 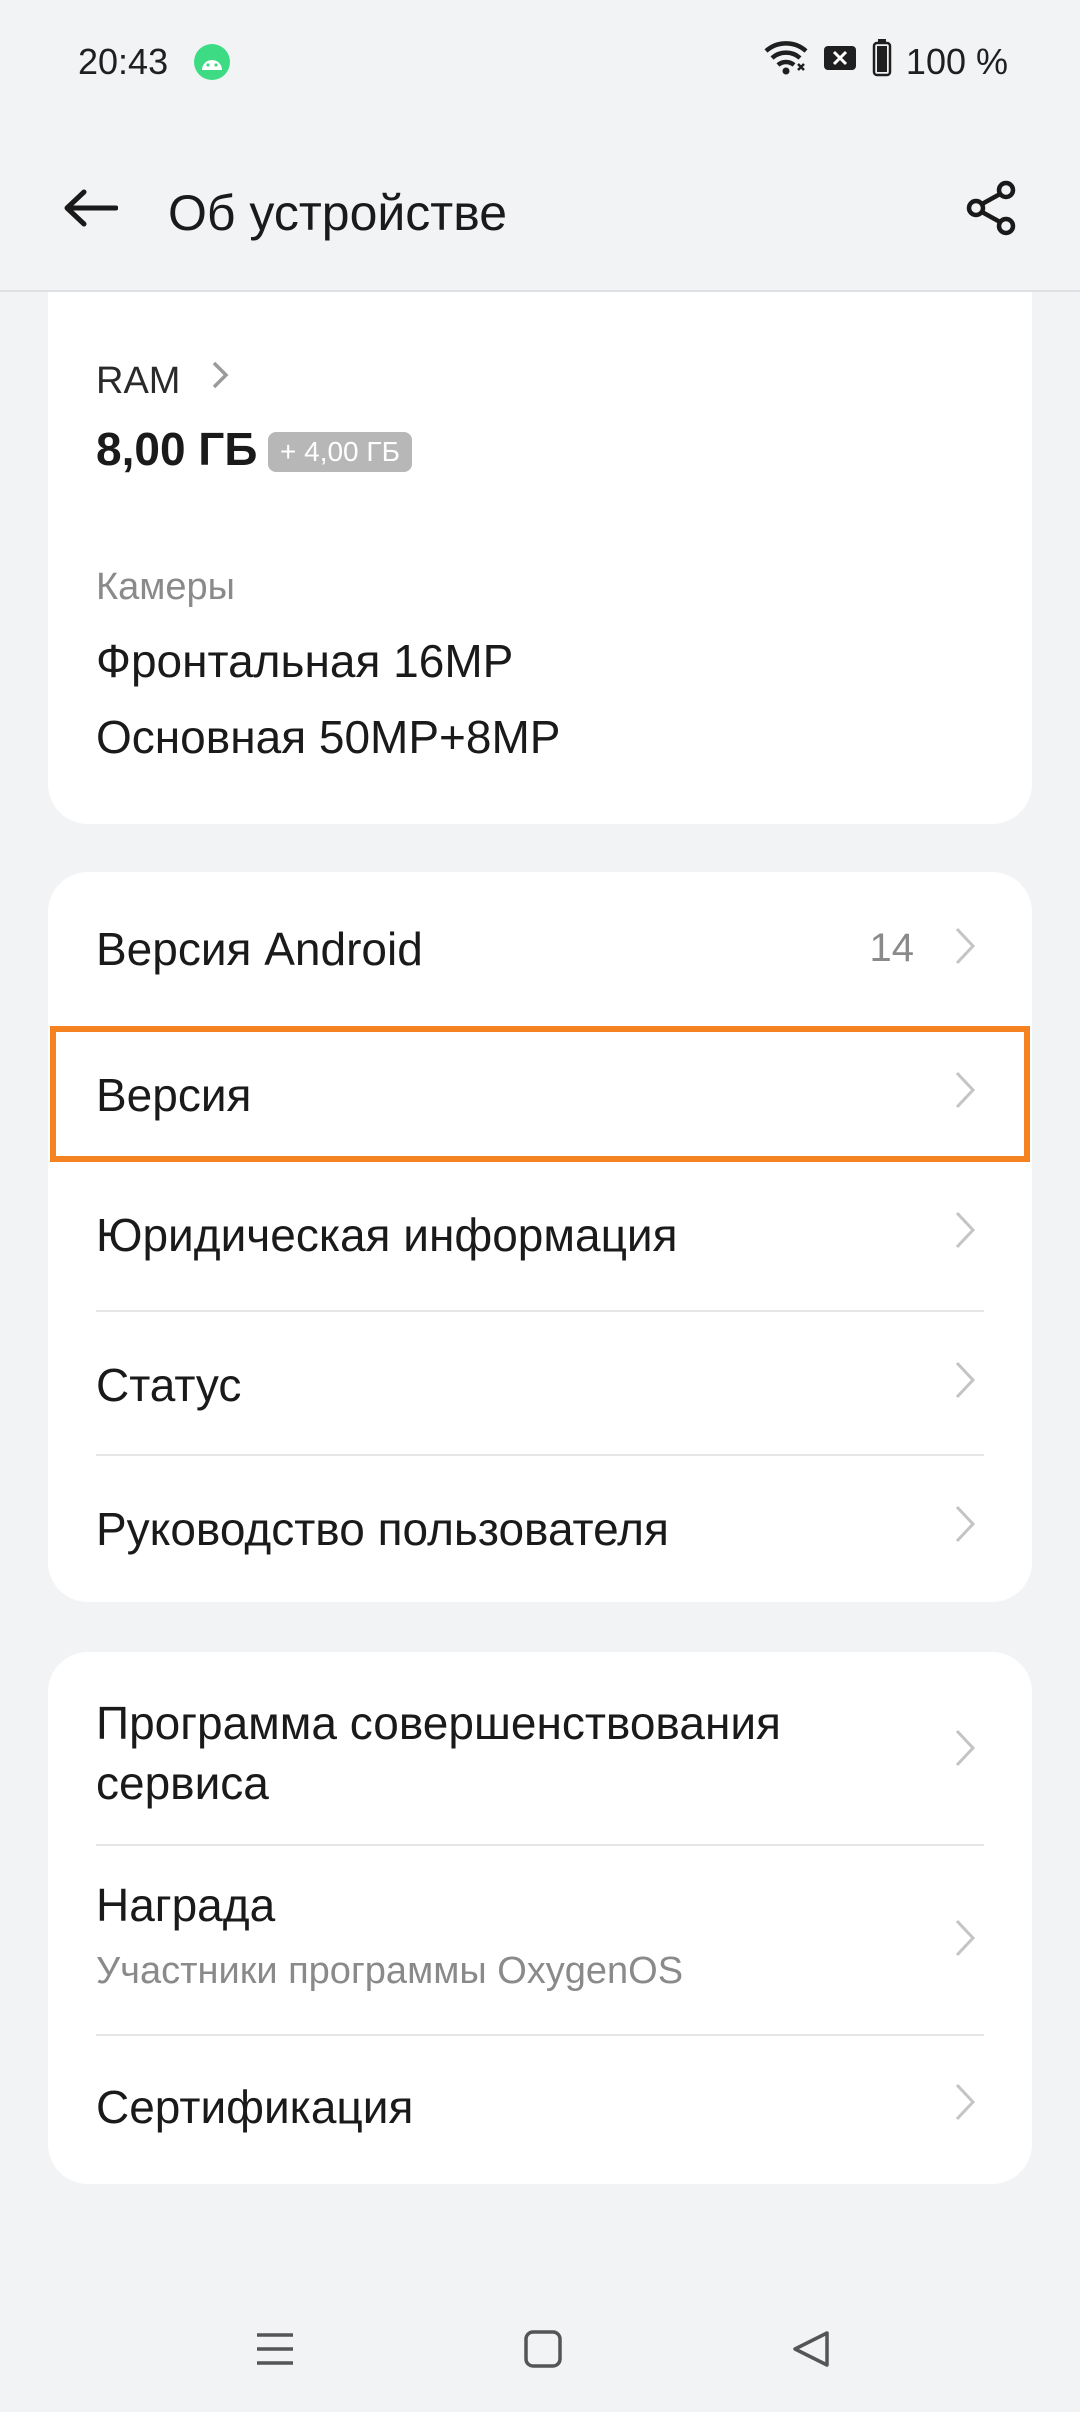 I want to click on share-button, so click(x=992, y=208).